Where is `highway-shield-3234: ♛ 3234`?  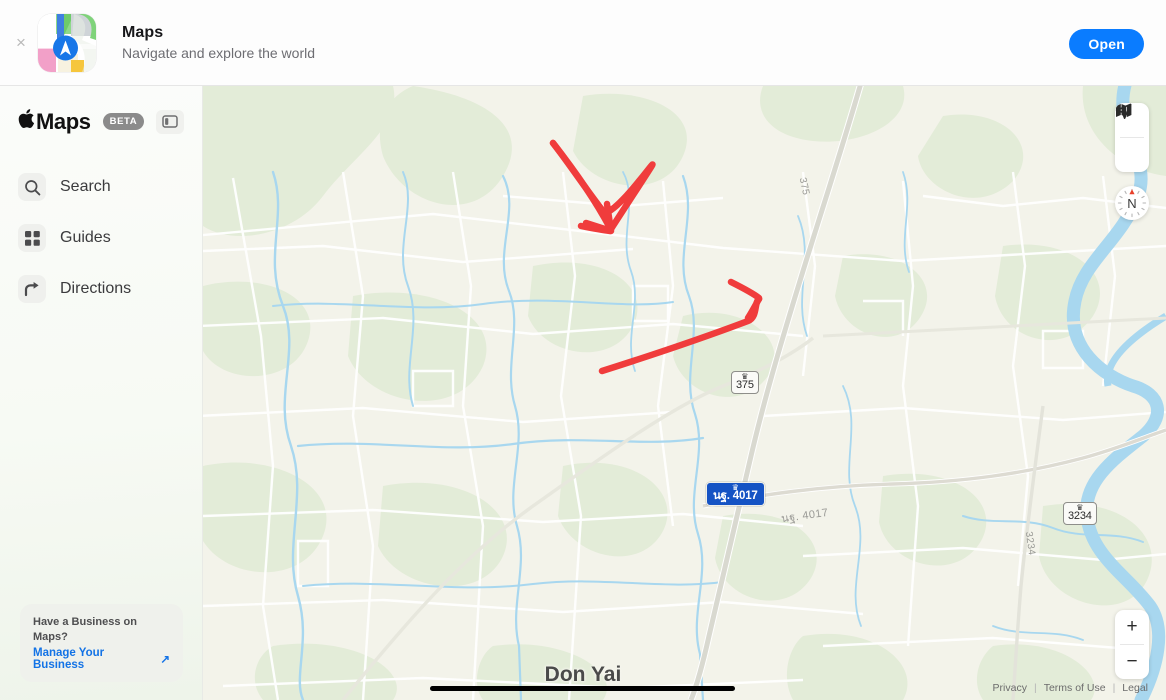
highway-shield-3234: ♛ 3234 is located at coordinates (1080, 513).